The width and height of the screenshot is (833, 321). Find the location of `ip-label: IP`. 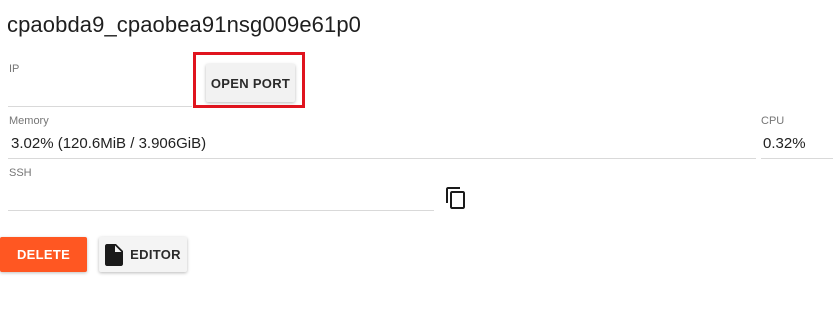

ip-label: IP is located at coordinates (14, 69).